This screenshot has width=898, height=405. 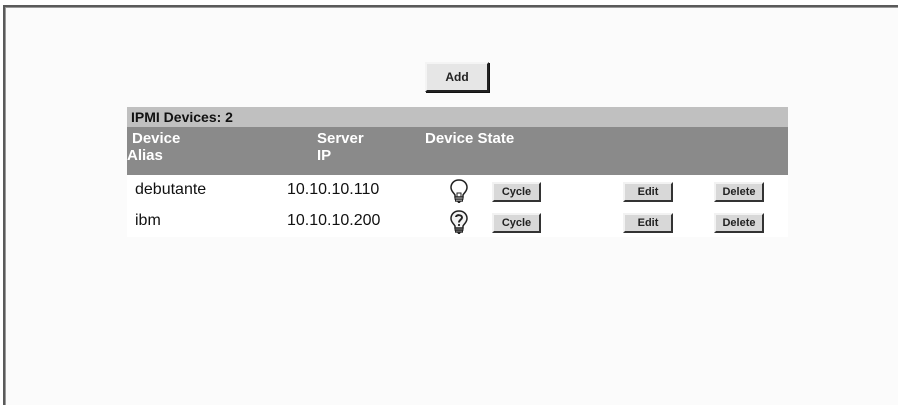 What do you see at coordinates (333, 189) in the screenshot?
I see `server-ip: 10.10.10.110` at bounding box center [333, 189].